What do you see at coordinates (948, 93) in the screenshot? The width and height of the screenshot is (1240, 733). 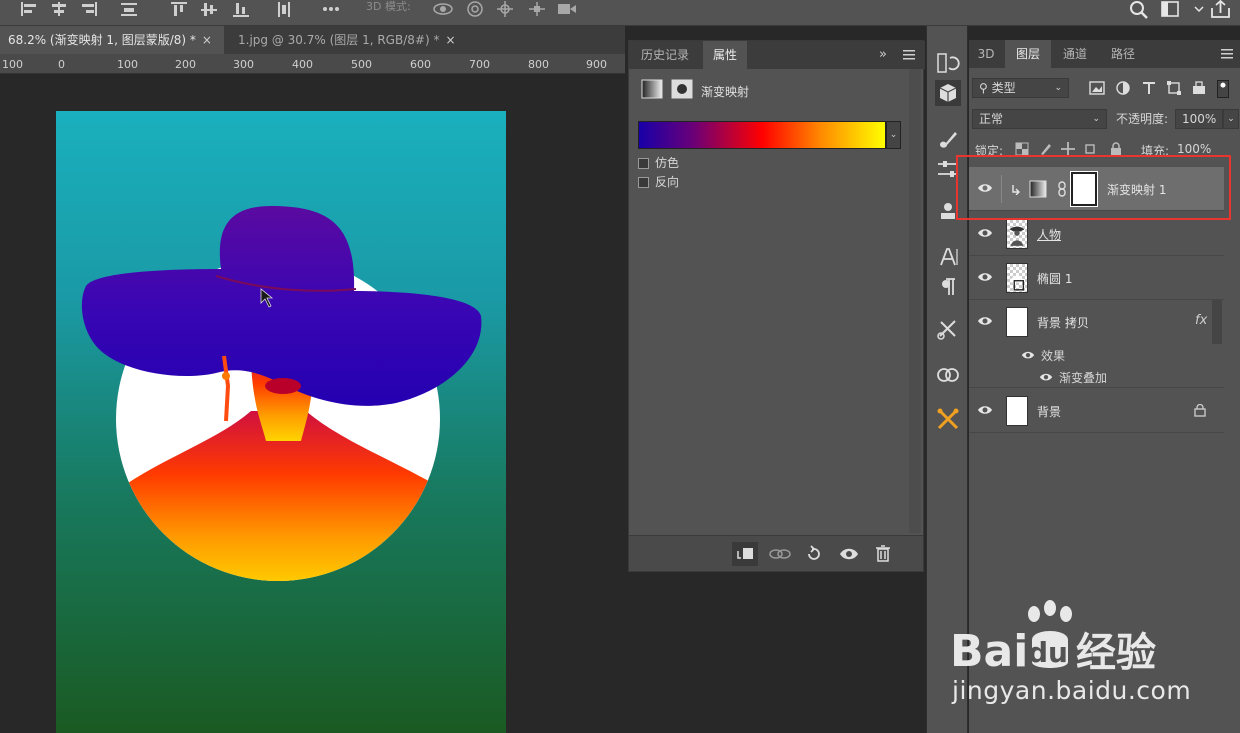 I see `properties-icon` at bounding box center [948, 93].